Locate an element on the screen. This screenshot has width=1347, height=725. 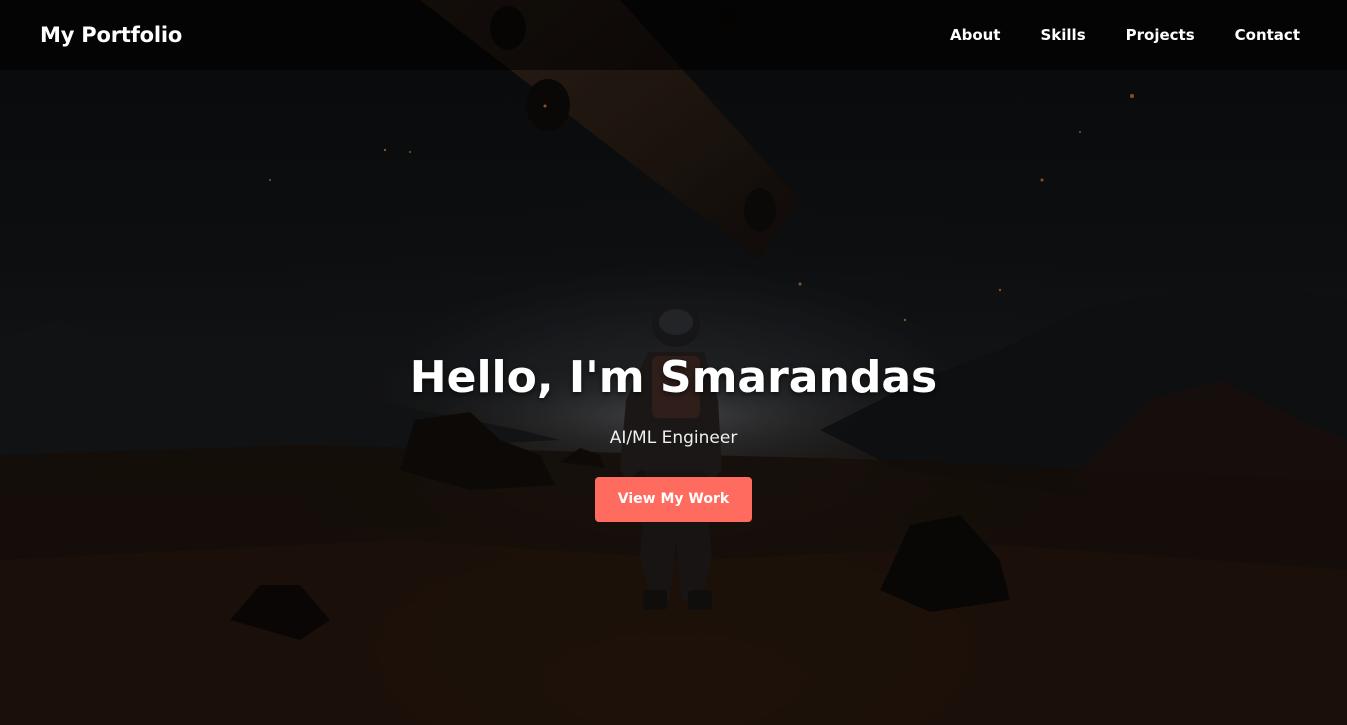
nav-links: About Skills Projects Contact is located at coordinates (1125, 35).